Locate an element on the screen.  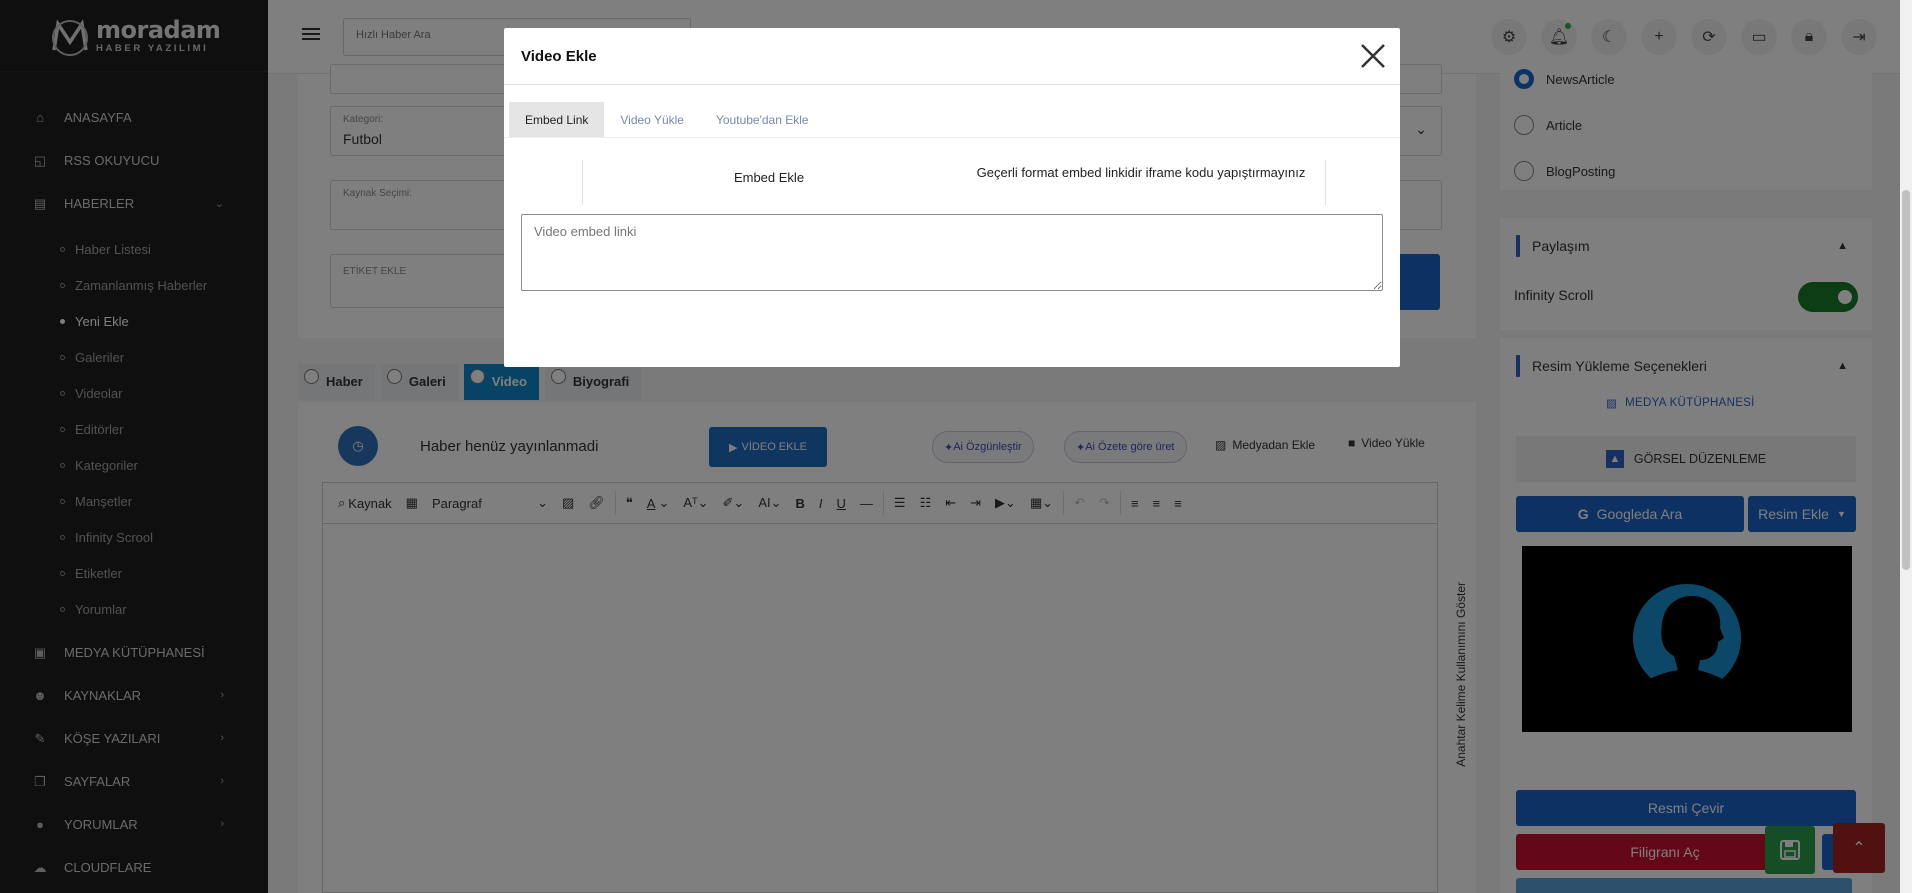
tab-video-upload: Video Yükle is located at coordinates (652, 120).